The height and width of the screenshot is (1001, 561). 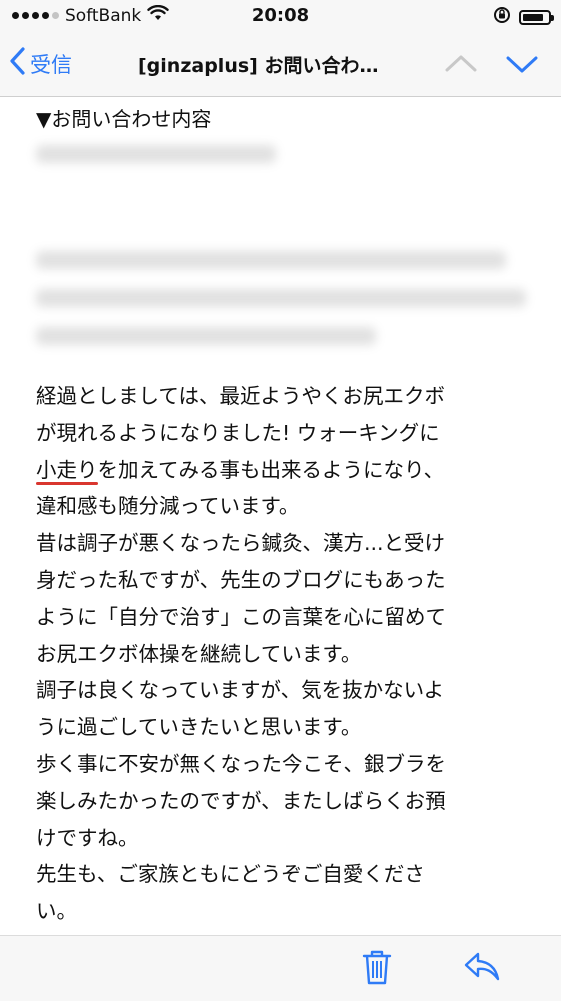 What do you see at coordinates (238, 432) in the screenshot?
I see `message-text: が現れるようになりました! ウォーキングに` at bounding box center [238, 432].